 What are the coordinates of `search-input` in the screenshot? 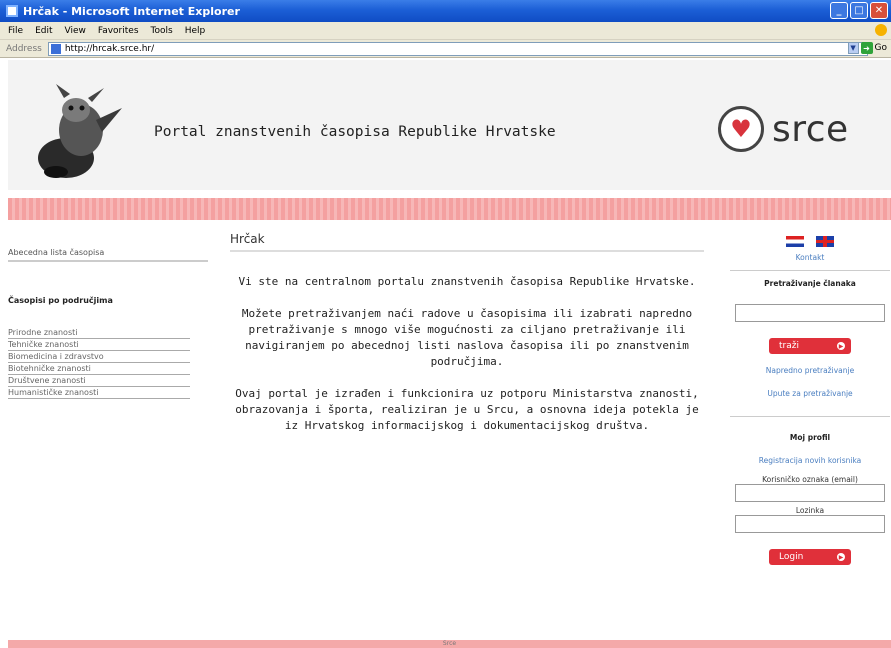 It's located at (810, 313).